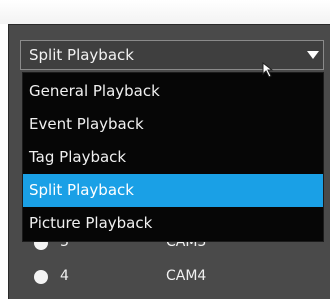 This screenshot has width=330, height=299. Describe the element at coordinates (173, 91) in the screenshot. I see `option-general-playback: General Playback` at that location.